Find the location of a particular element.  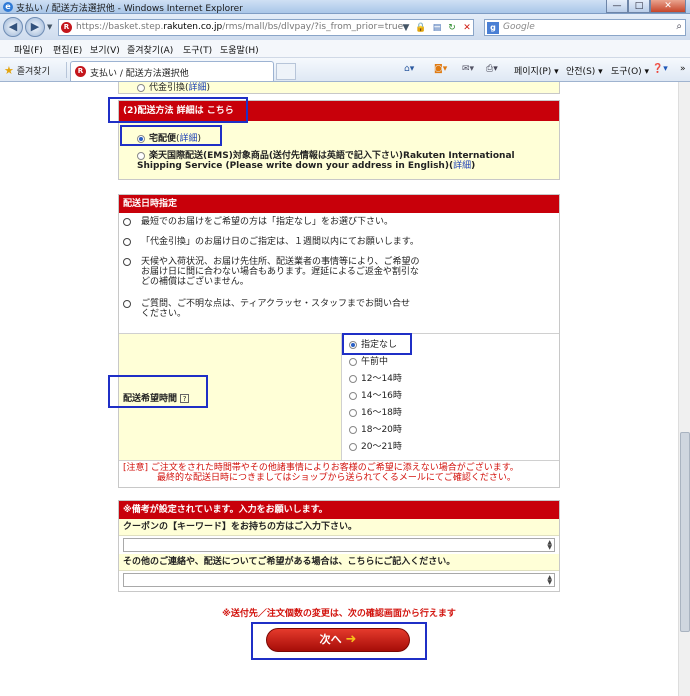

window-controls: — □ ✕ is located at coordinates (646, 6).